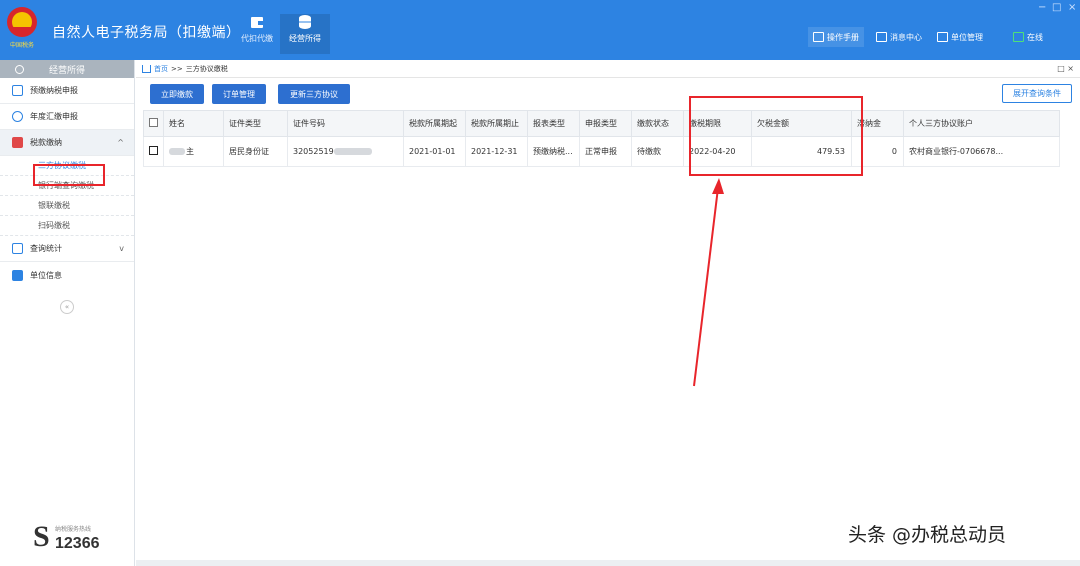 This screenshot has width=1080, height=566. Describe the element at coordinates (69, 175) in the screenshot. I see `highlight-box-subitem` at that location.